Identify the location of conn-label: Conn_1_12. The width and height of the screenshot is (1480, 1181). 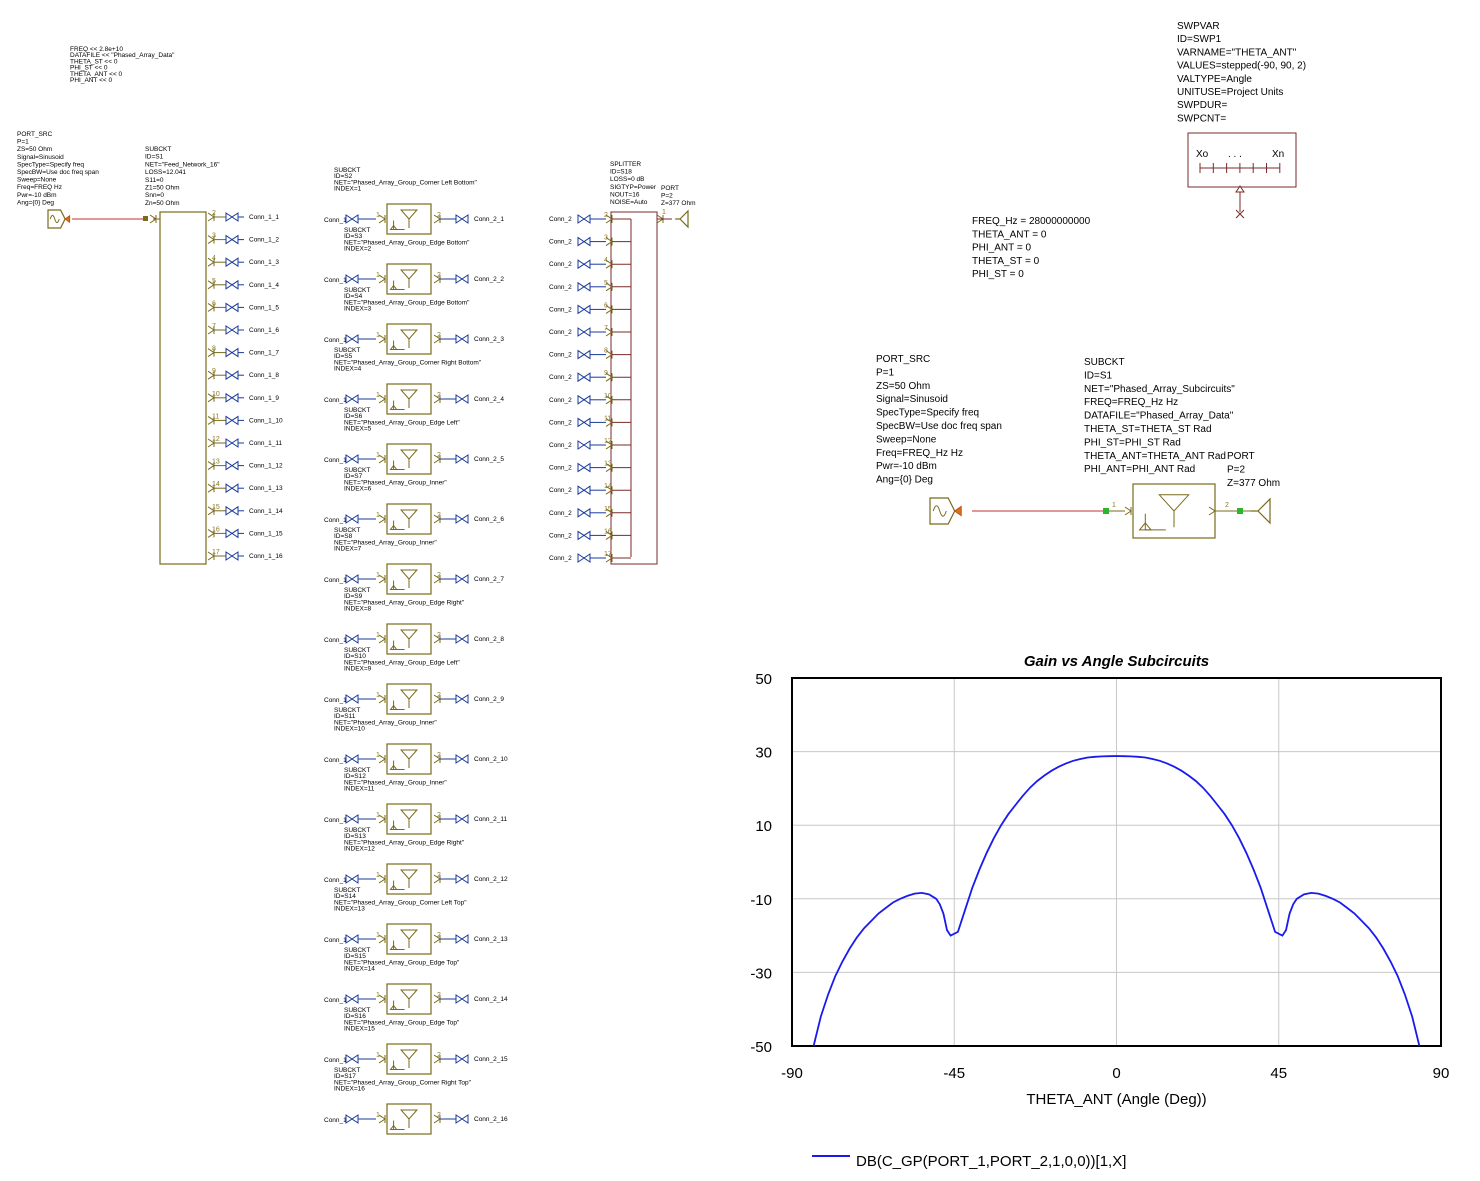
(266, 466).